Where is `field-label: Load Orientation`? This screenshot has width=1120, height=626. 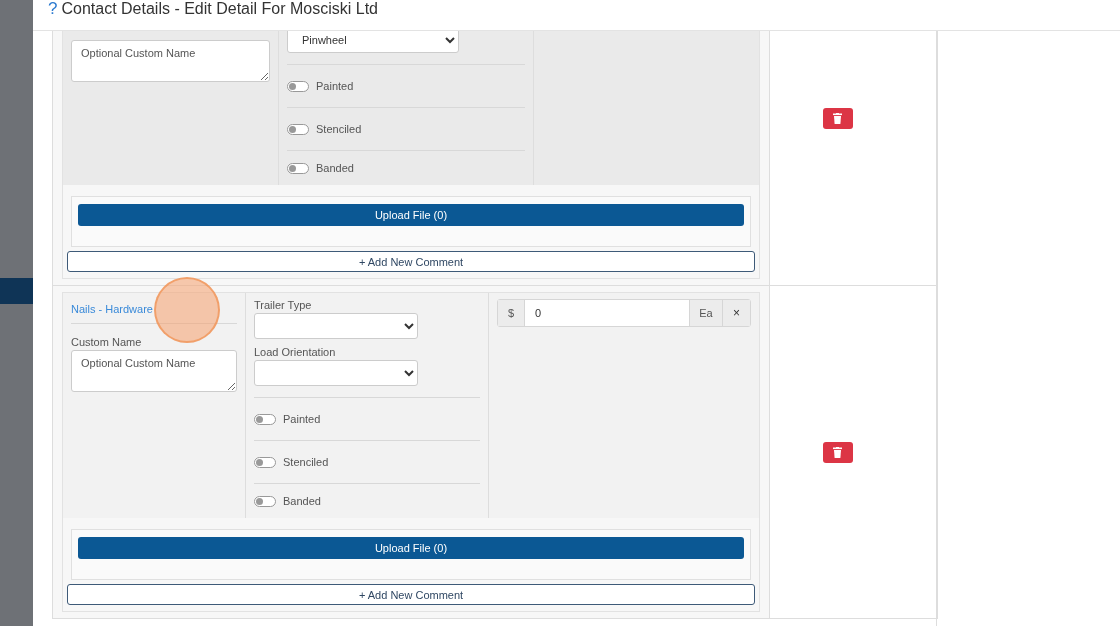 field-label: Load Orientation is located at coordinates (295, 352).